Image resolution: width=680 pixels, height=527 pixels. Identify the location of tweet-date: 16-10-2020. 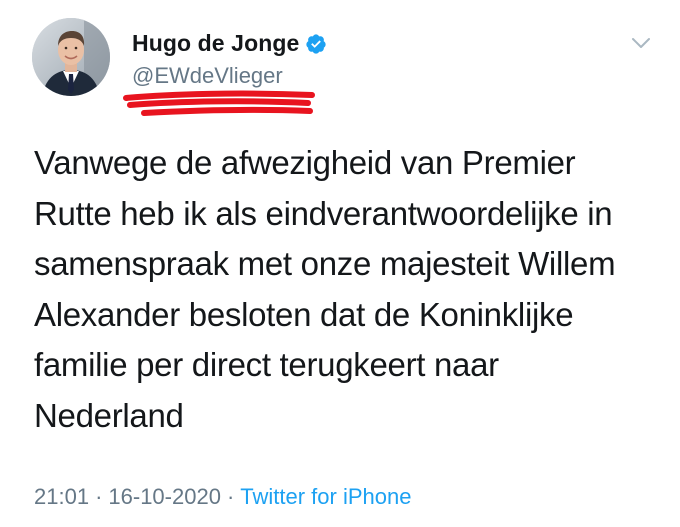
(164, 497).